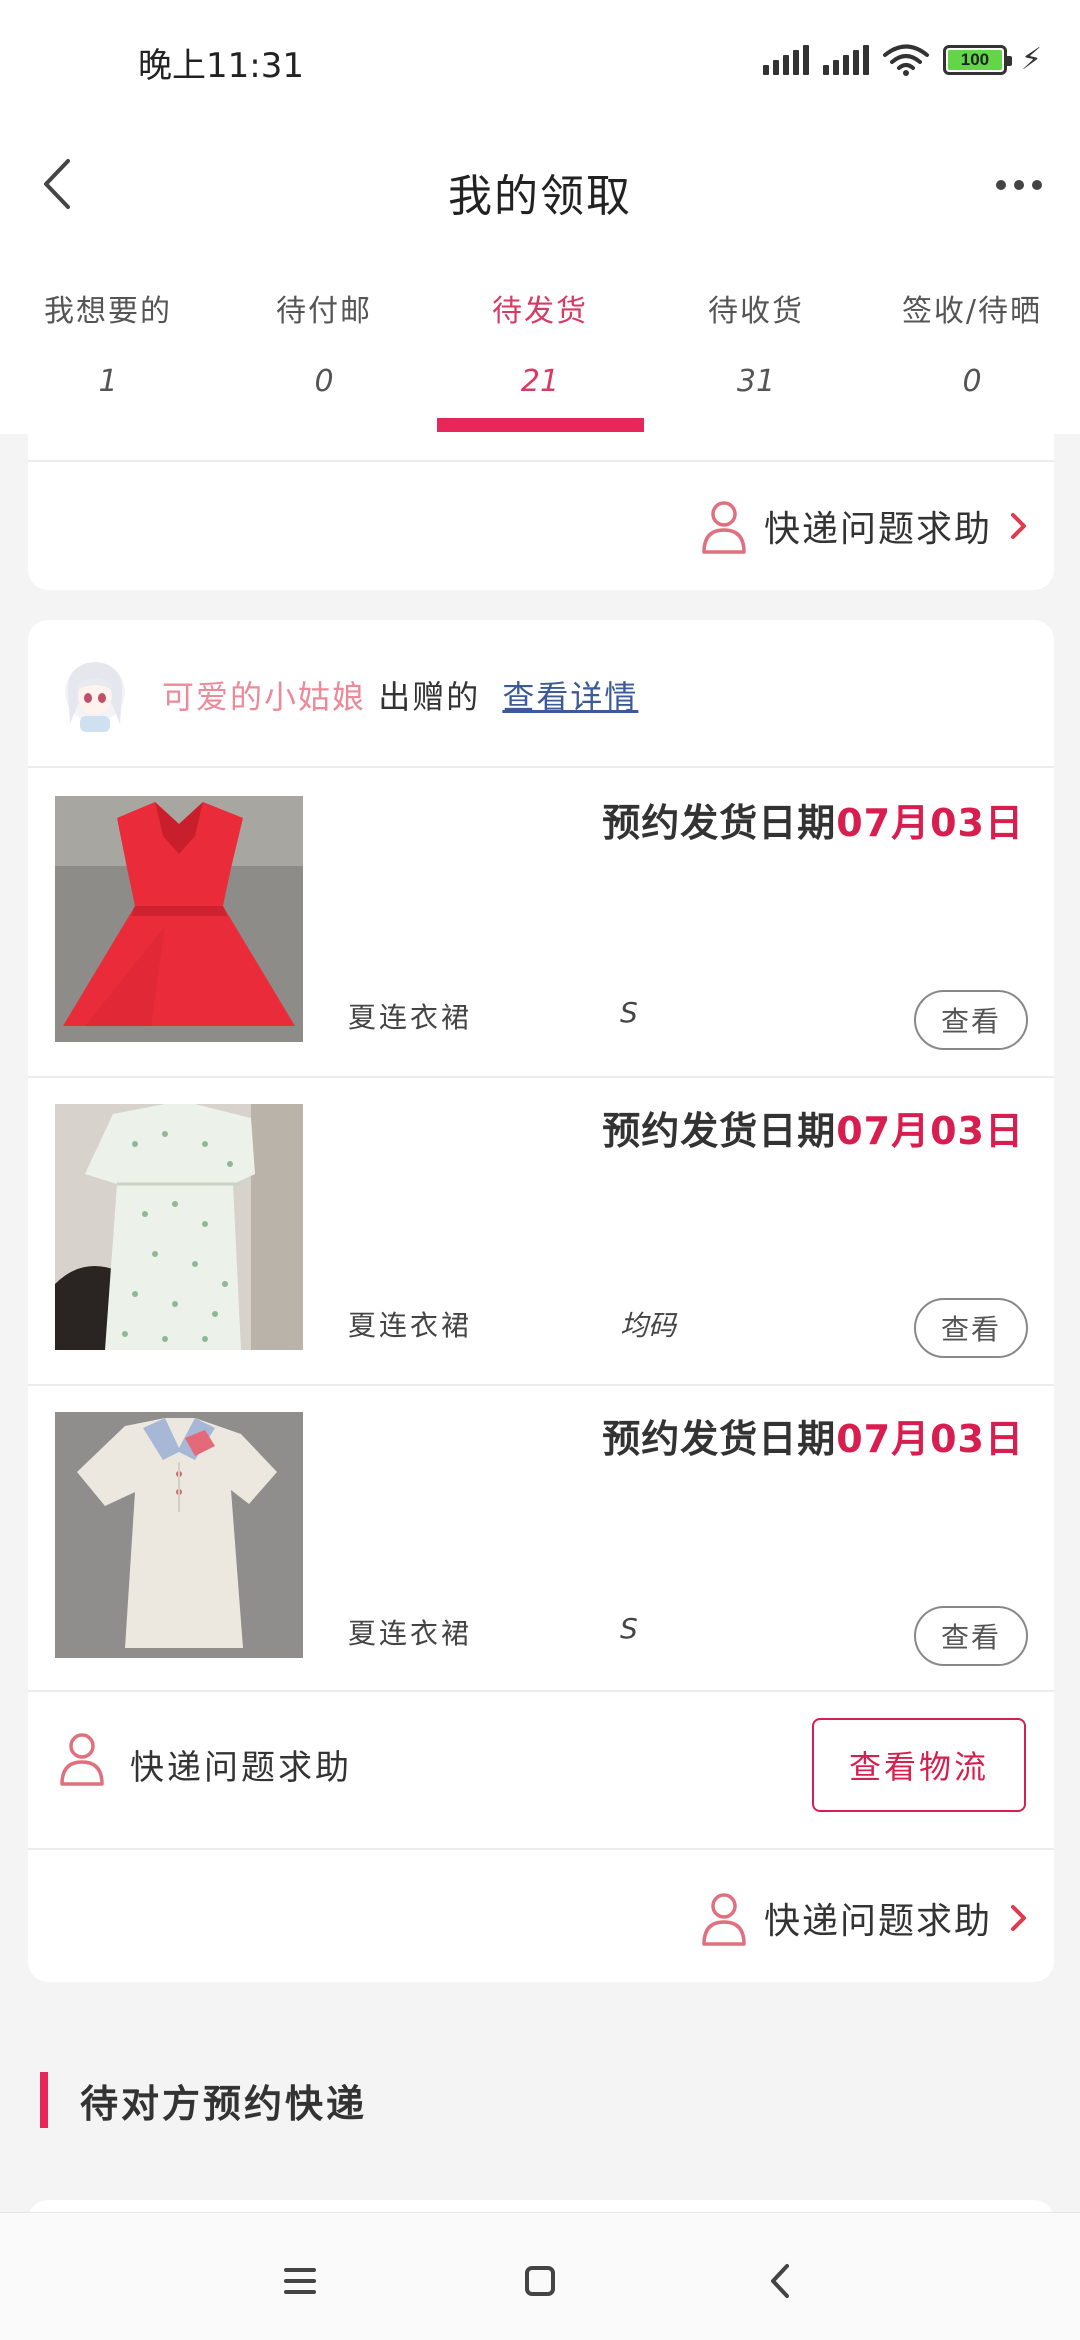  What do you see at coordinates (541, 1230) in the screenshot?
I see `order-item: 预约发货日期07月03日 夏连衣裙 均码 查看` at bounding box center [541, 1230].